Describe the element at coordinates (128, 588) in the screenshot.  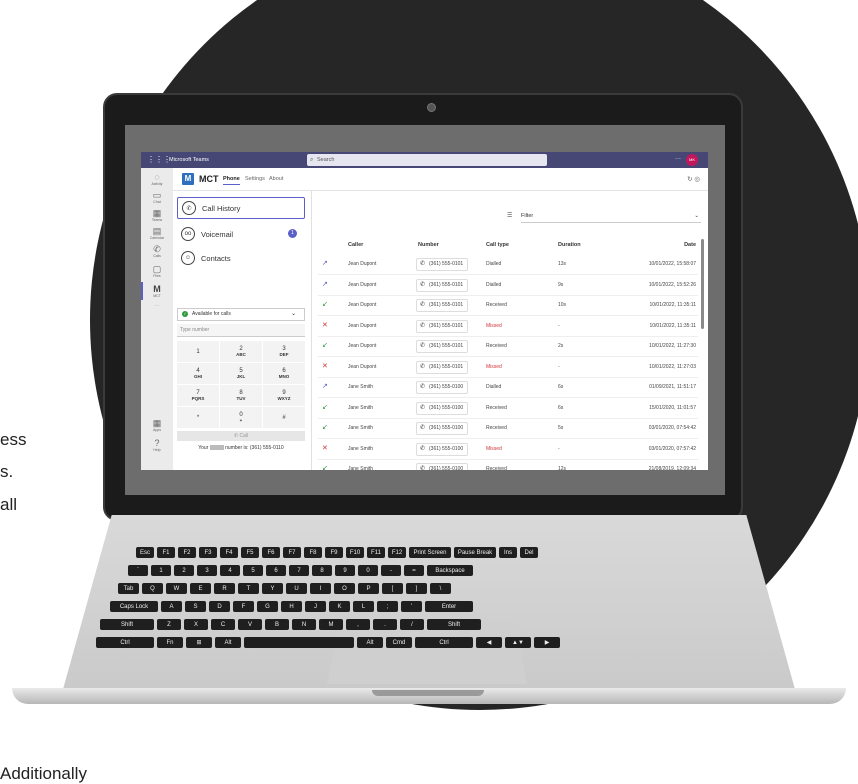
I see `keyboard-key: Tab` at that location.